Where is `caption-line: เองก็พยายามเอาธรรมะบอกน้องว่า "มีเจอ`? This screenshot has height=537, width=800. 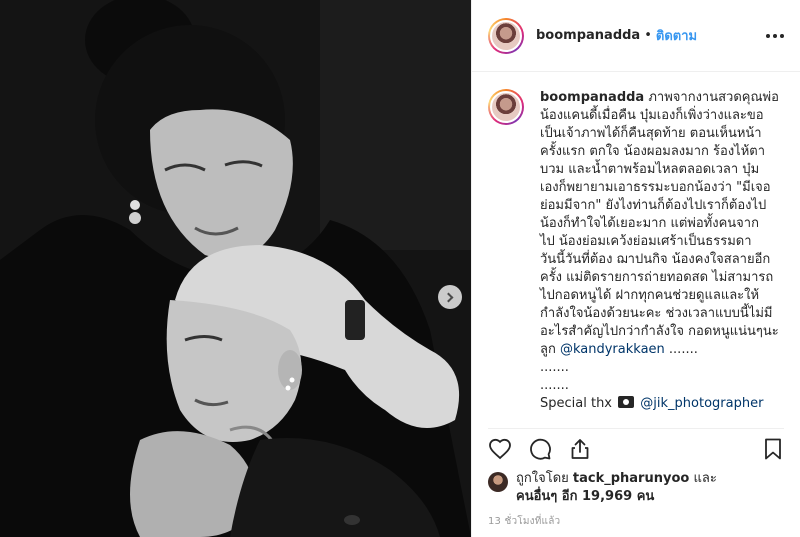
caption-line: เองก็พยายามเอาธรรมะบอกน้องว่า "มีเจอ is located at coordinates (655, 187).